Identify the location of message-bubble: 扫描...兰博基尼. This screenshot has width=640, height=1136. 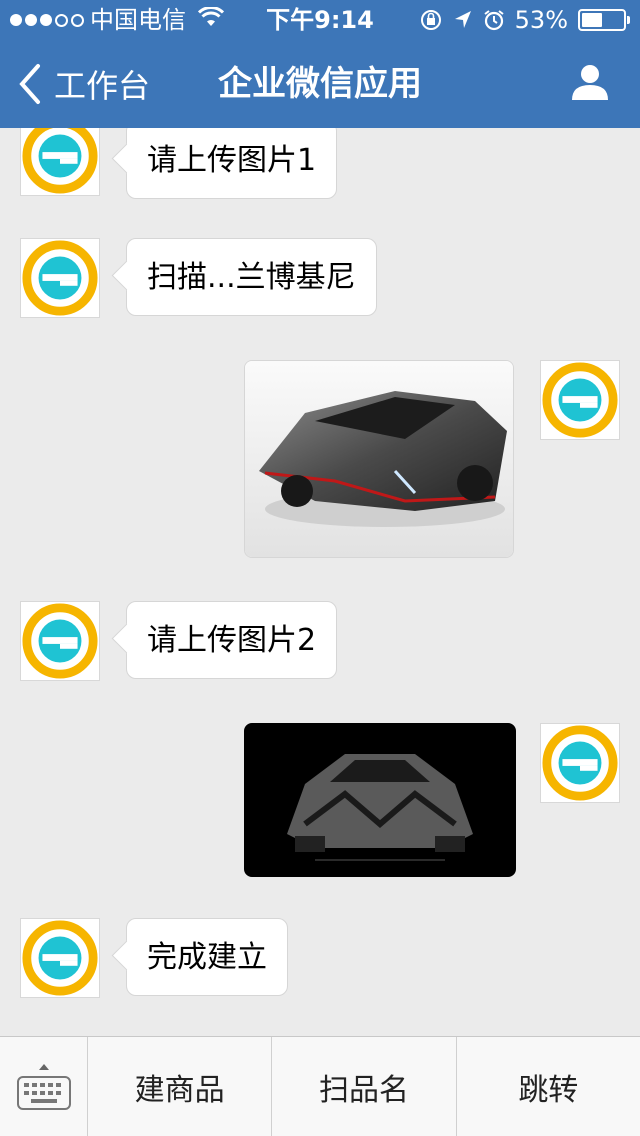
(251, 277).